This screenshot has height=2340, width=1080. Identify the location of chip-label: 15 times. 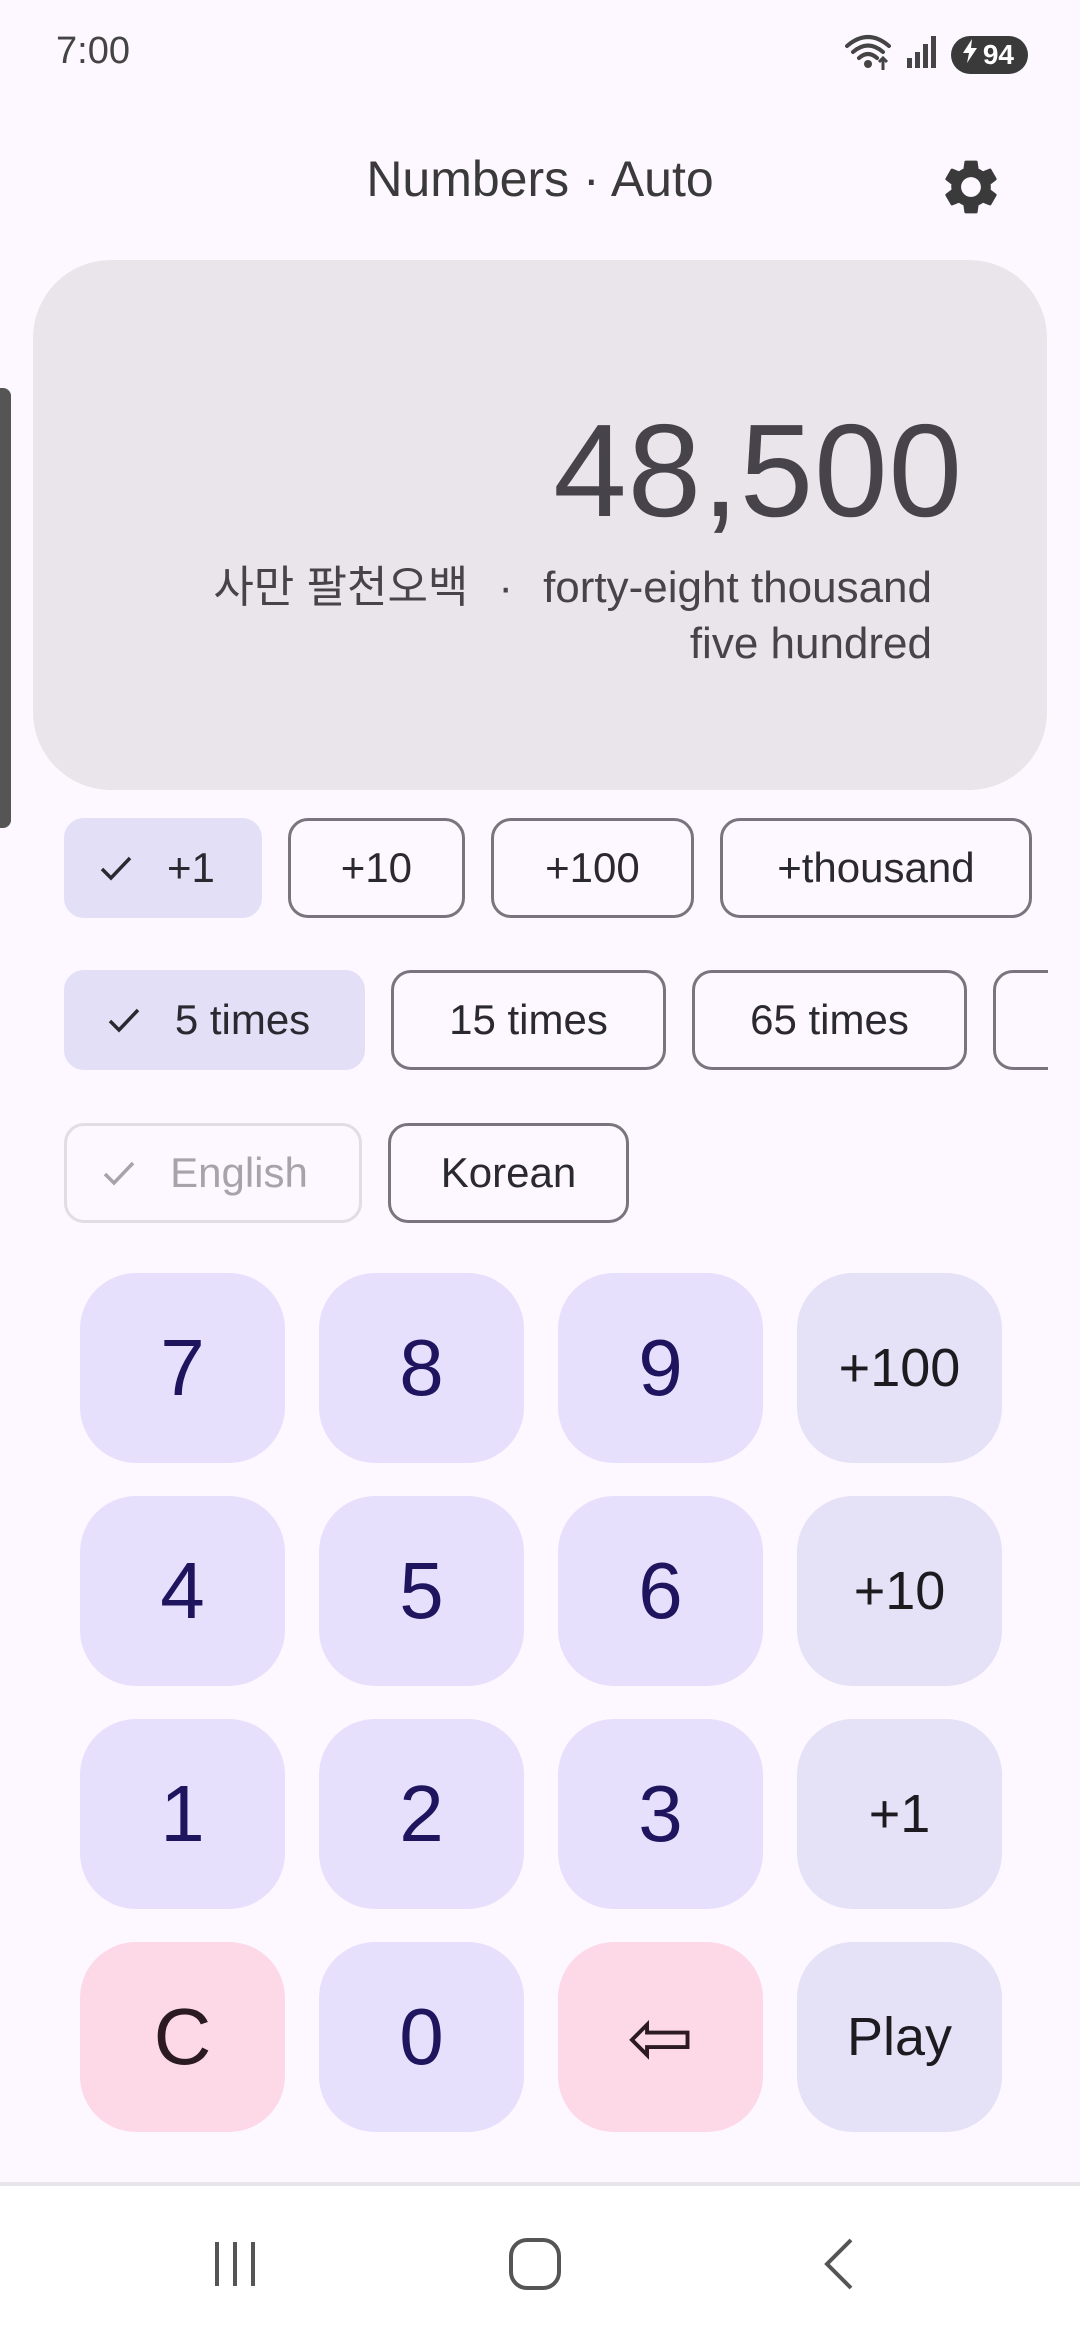
(528, 1019).